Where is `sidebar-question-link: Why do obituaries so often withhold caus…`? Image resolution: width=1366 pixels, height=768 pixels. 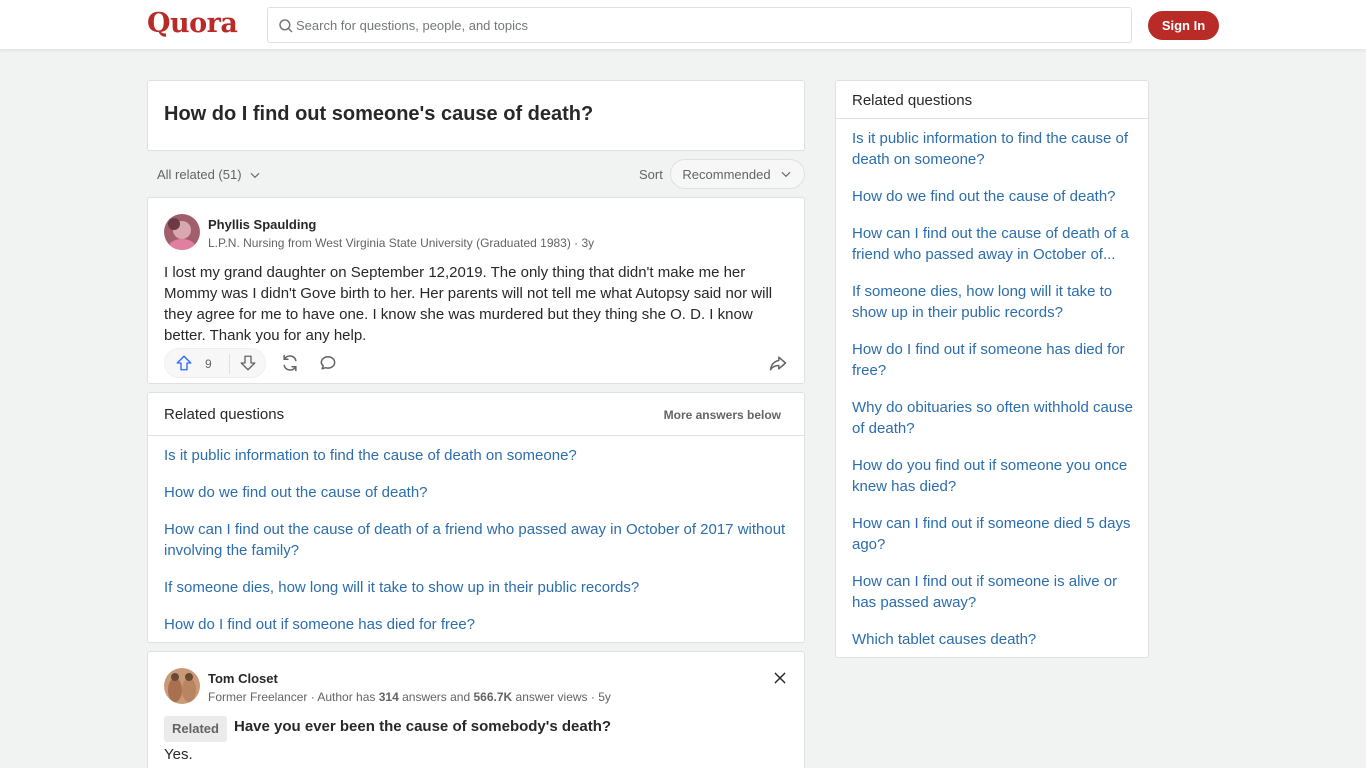 sidebar-question-link: Why do obituaries so often withhold caus… is located at coordinates (995, 418).